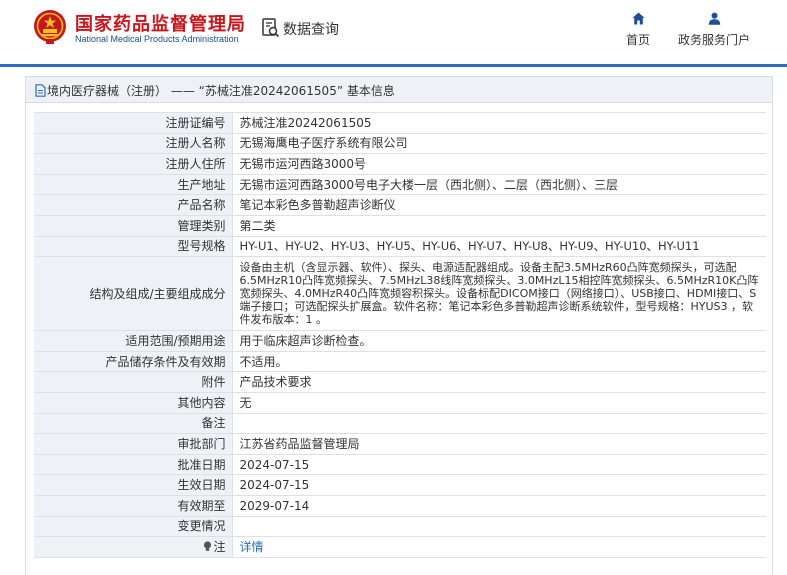  Describe the element at coordinates (271, 28) in the screenshot. I see `data-query-icon` at that location.